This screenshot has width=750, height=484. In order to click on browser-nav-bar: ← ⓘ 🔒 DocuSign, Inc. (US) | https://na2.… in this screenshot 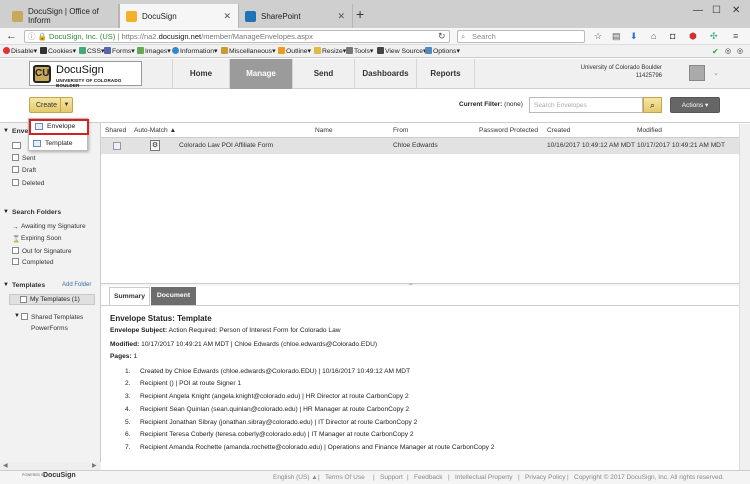, I will do `click(375, 36)`.